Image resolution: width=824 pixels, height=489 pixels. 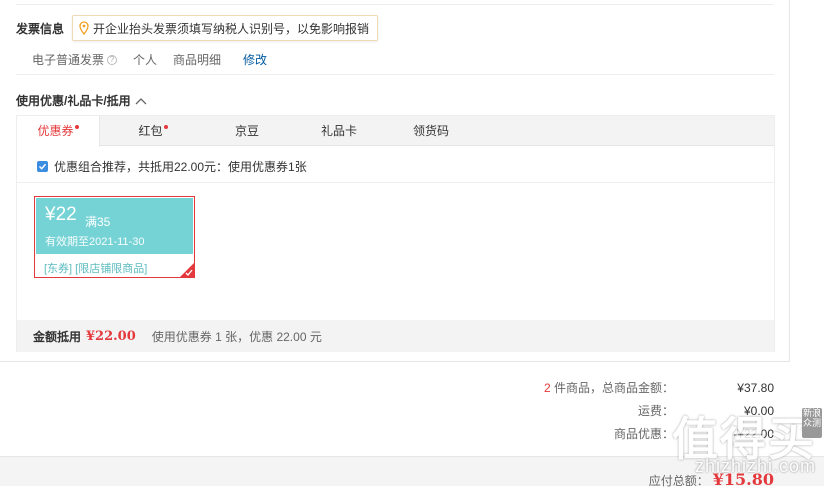 I want to click on invoice-type: 电子普通发票, so click(x=68, y=60).